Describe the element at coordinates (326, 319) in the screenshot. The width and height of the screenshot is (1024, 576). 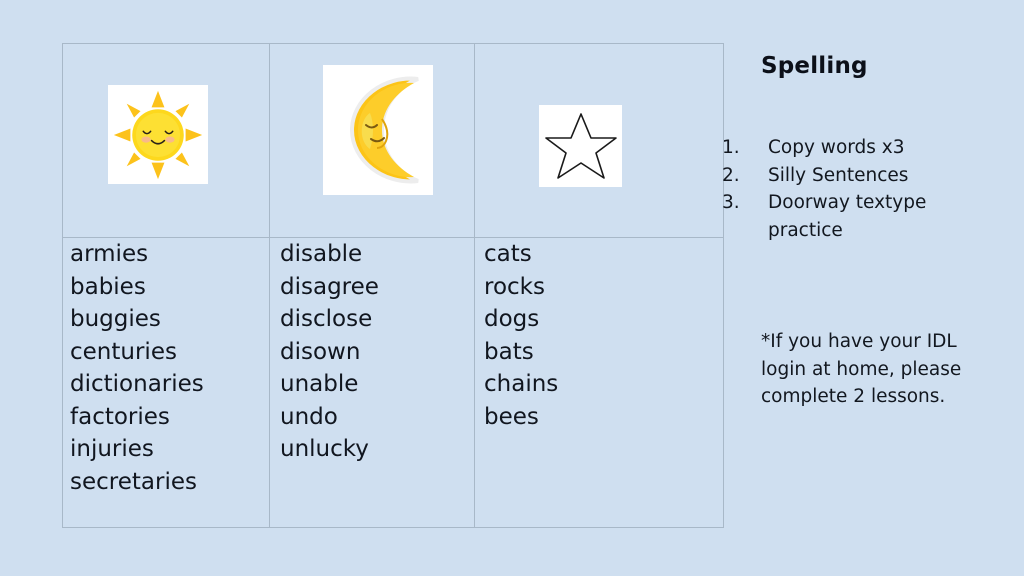
I see `list-item: disclose` at that location.